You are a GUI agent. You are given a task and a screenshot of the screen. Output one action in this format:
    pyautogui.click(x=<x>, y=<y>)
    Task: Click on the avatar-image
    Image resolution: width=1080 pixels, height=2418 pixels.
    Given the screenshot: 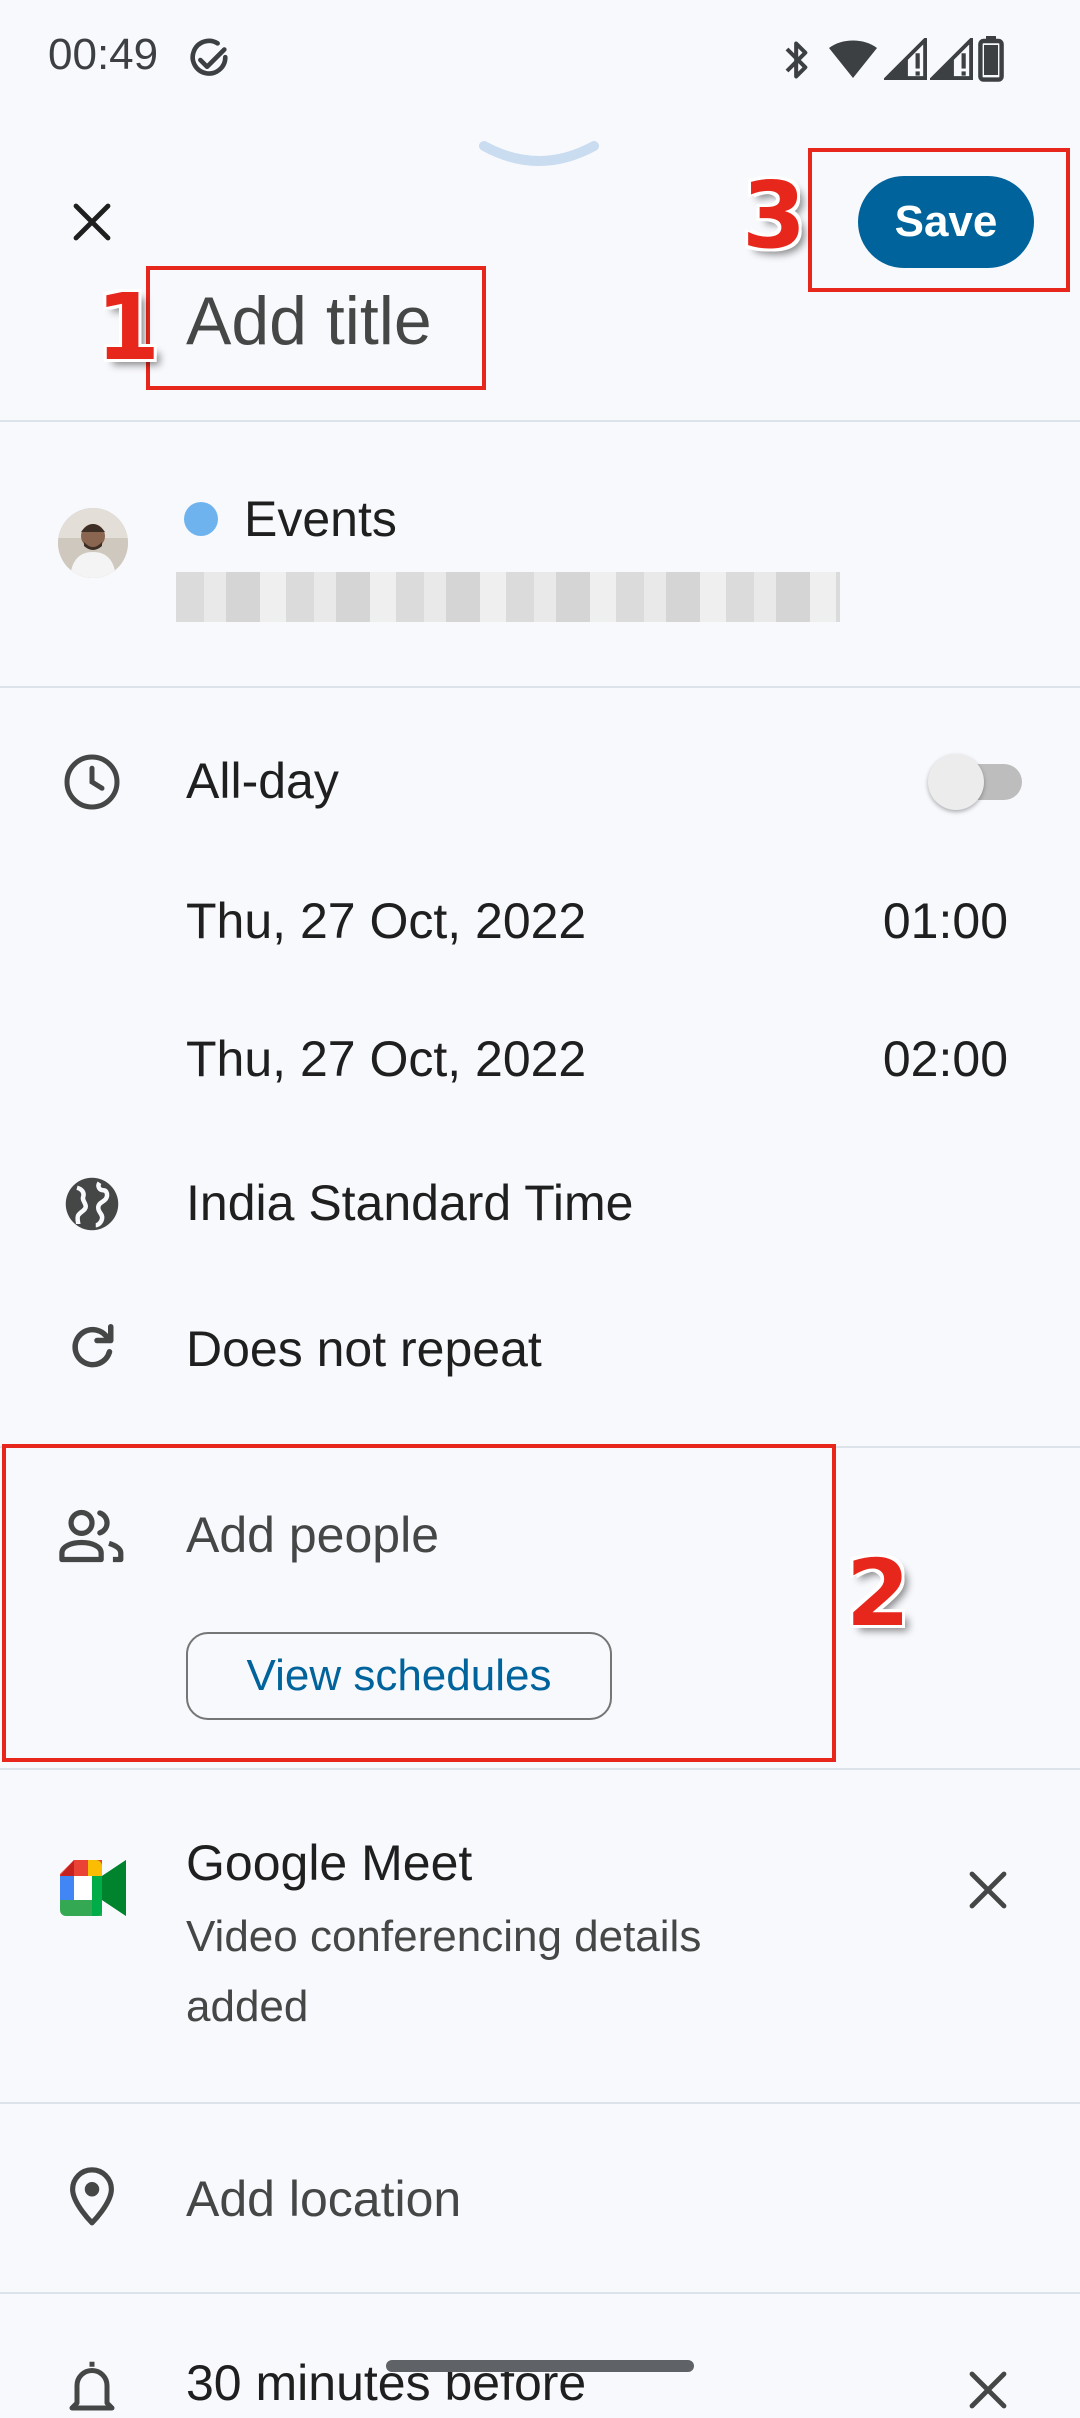 What is the action you would take?
    pyautogui.click(x=93, y=543)
    